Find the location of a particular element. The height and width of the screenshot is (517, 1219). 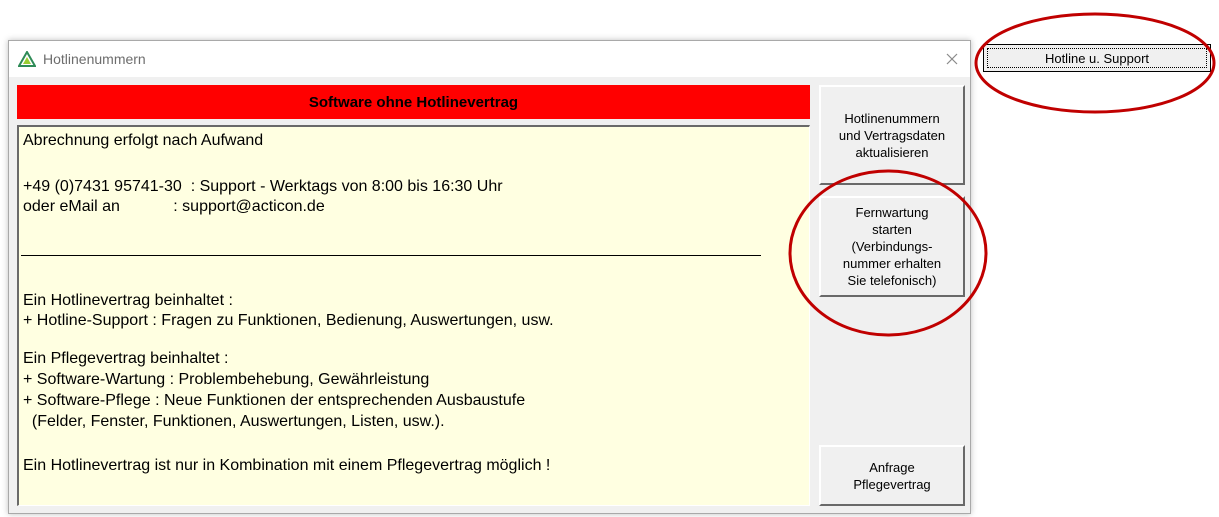

hotline-support-label: Hotline u. Support is located at coordinates (1097, 58).